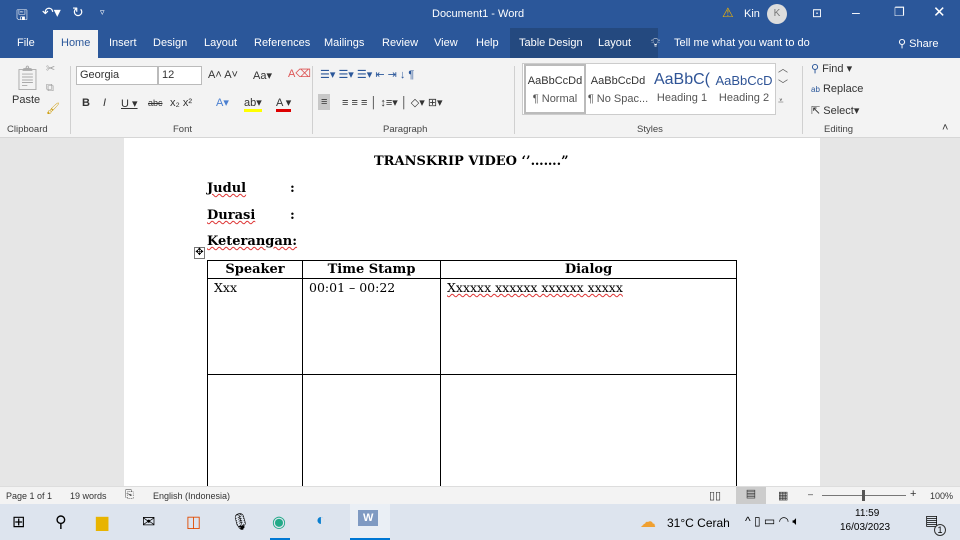 The image size is (960, 540). What do you see at coordinates (939, 12) in the screenshot?
I see `close-icon: ✕` at bounding box center [939, 12].